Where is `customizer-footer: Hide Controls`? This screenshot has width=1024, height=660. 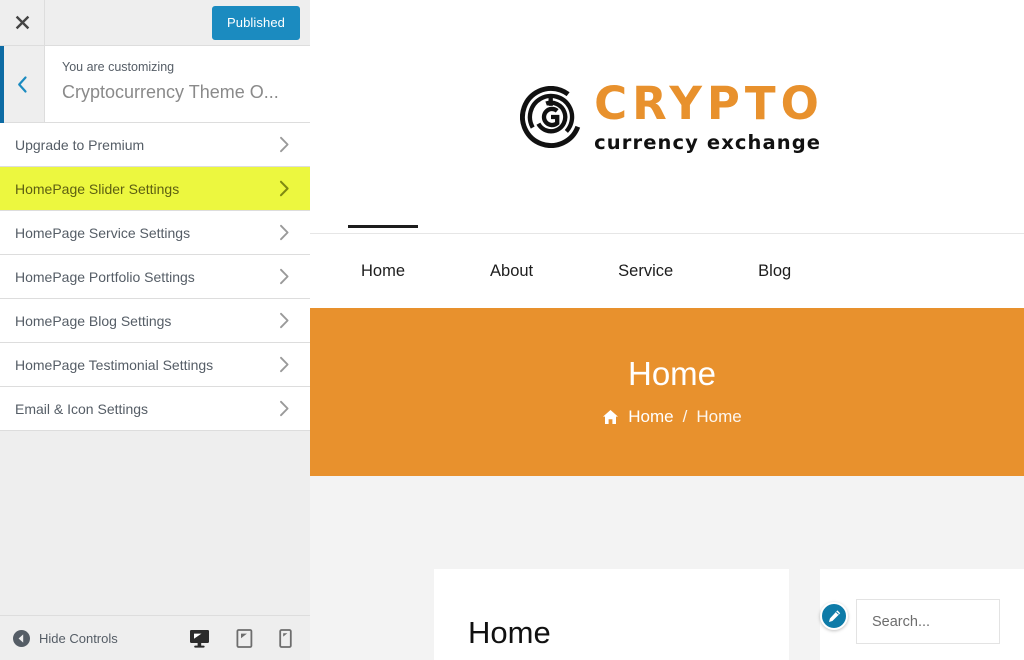
customizer-footer: Hide Controls is located at coordinates (155, 637).